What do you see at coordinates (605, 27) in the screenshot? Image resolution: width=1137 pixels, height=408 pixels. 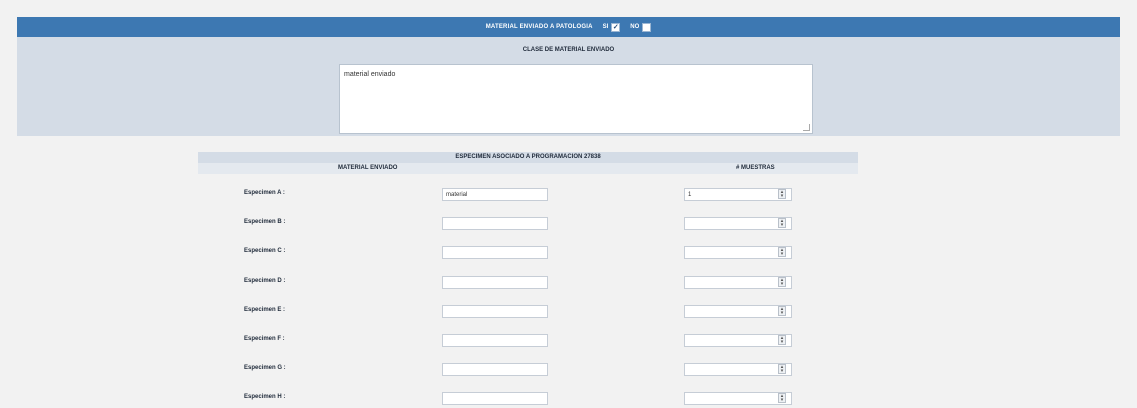 I see `option-si-label: SI` at bounding box center [605, 27].